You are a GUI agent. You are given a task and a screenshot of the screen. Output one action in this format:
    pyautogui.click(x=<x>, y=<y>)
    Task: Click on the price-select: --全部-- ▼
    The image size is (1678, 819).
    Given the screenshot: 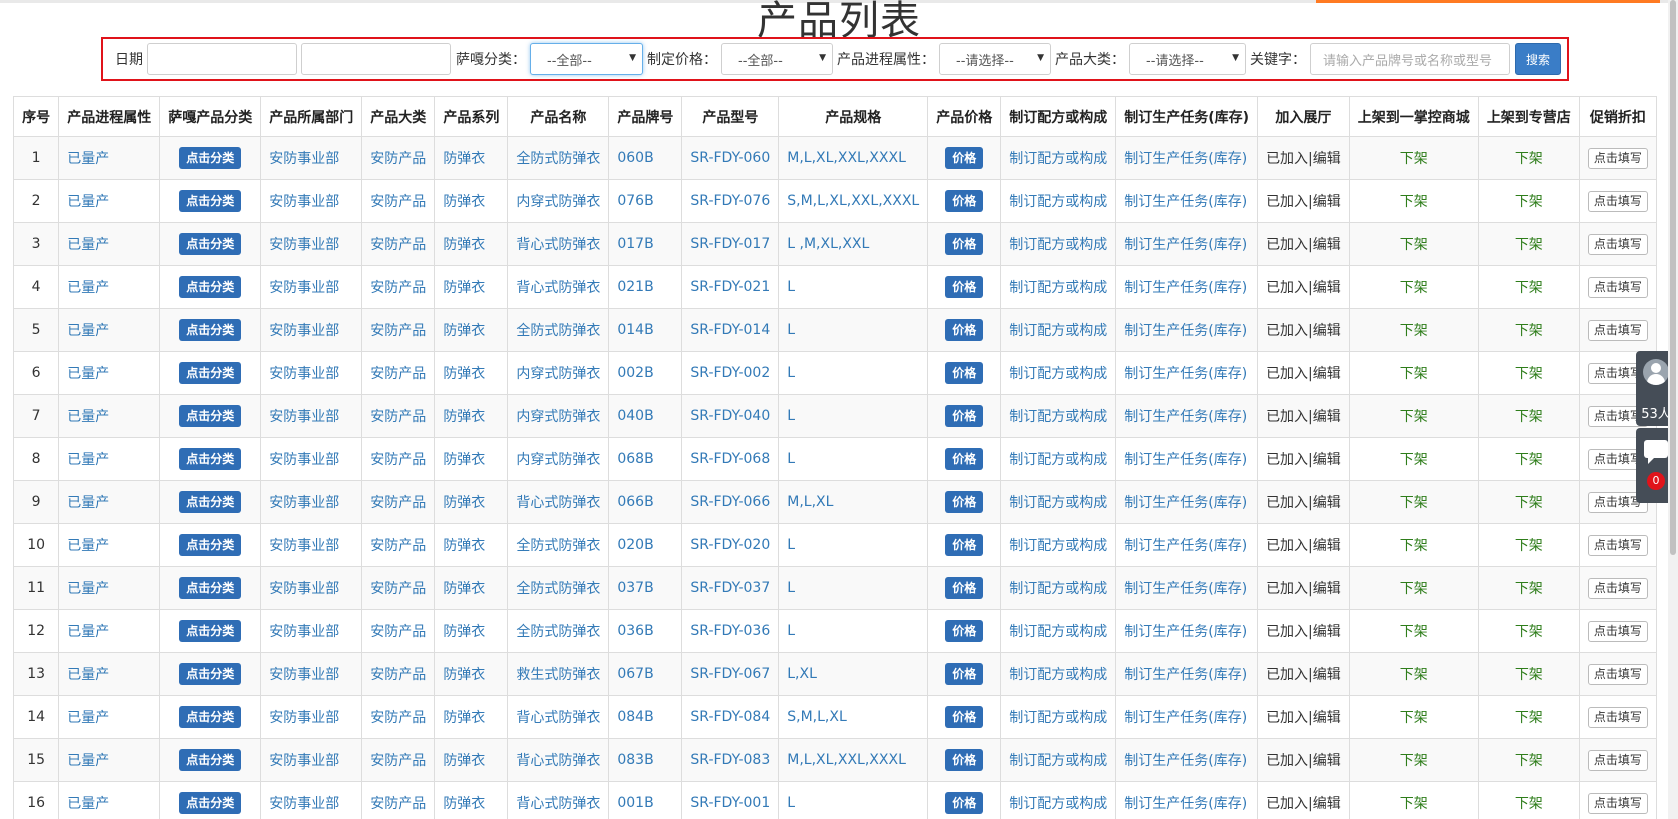 What is the action you would take?
    pyautogui.click(x=777, y=59)
    